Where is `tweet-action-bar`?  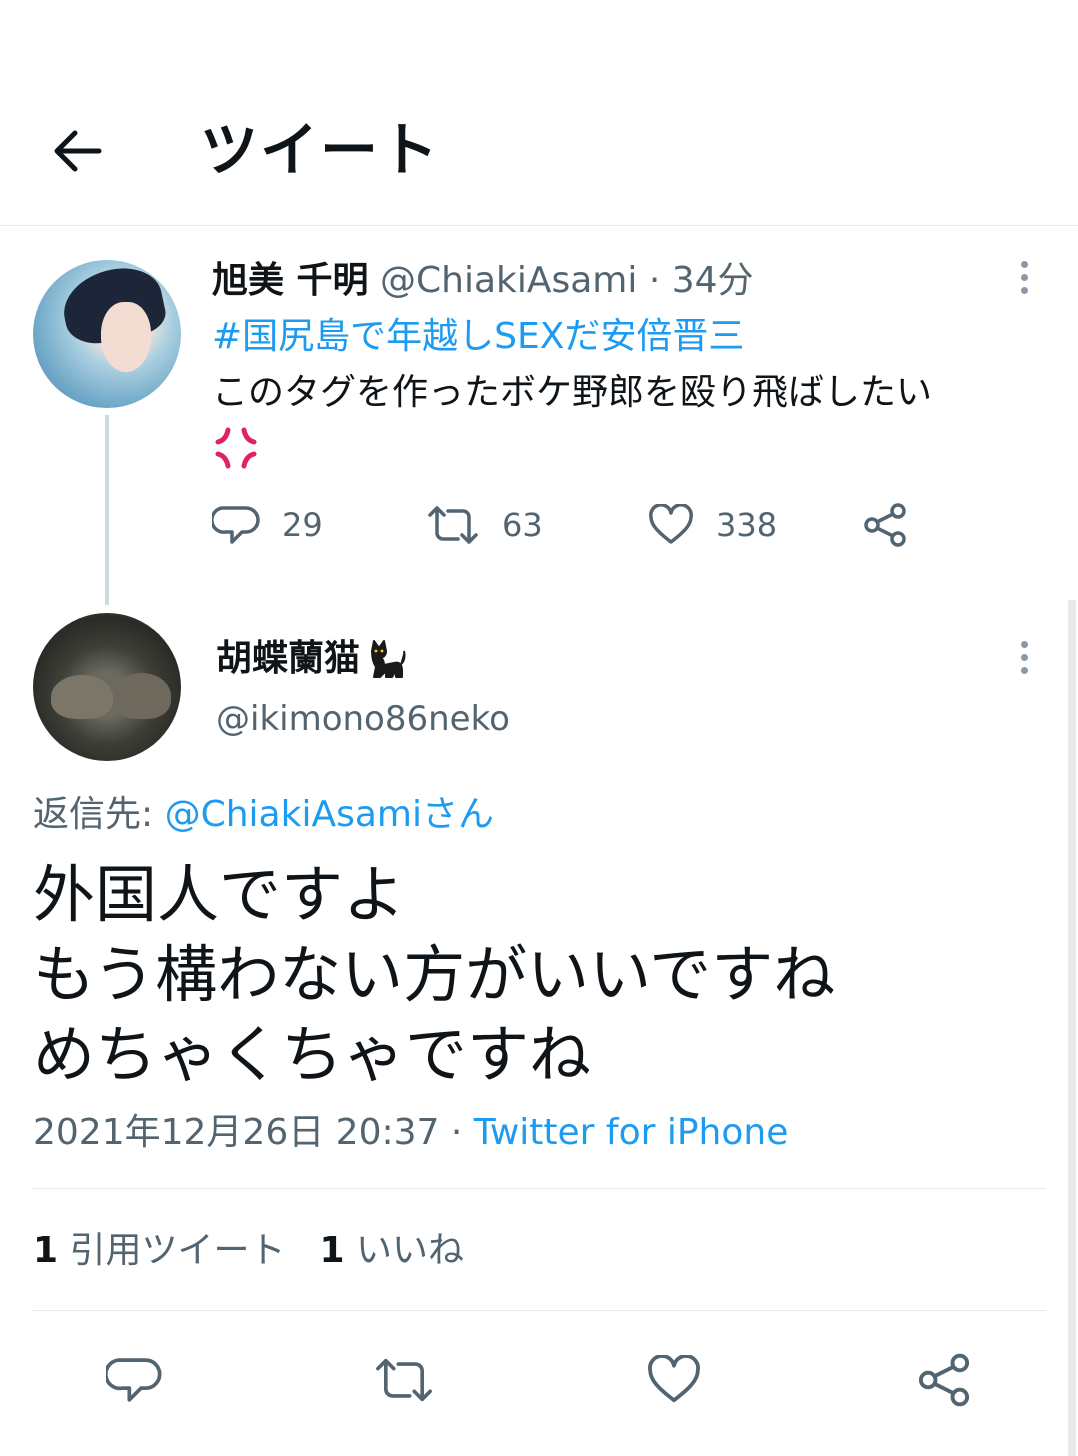 tweet-action-bar is located at coordinates (539, 1380).